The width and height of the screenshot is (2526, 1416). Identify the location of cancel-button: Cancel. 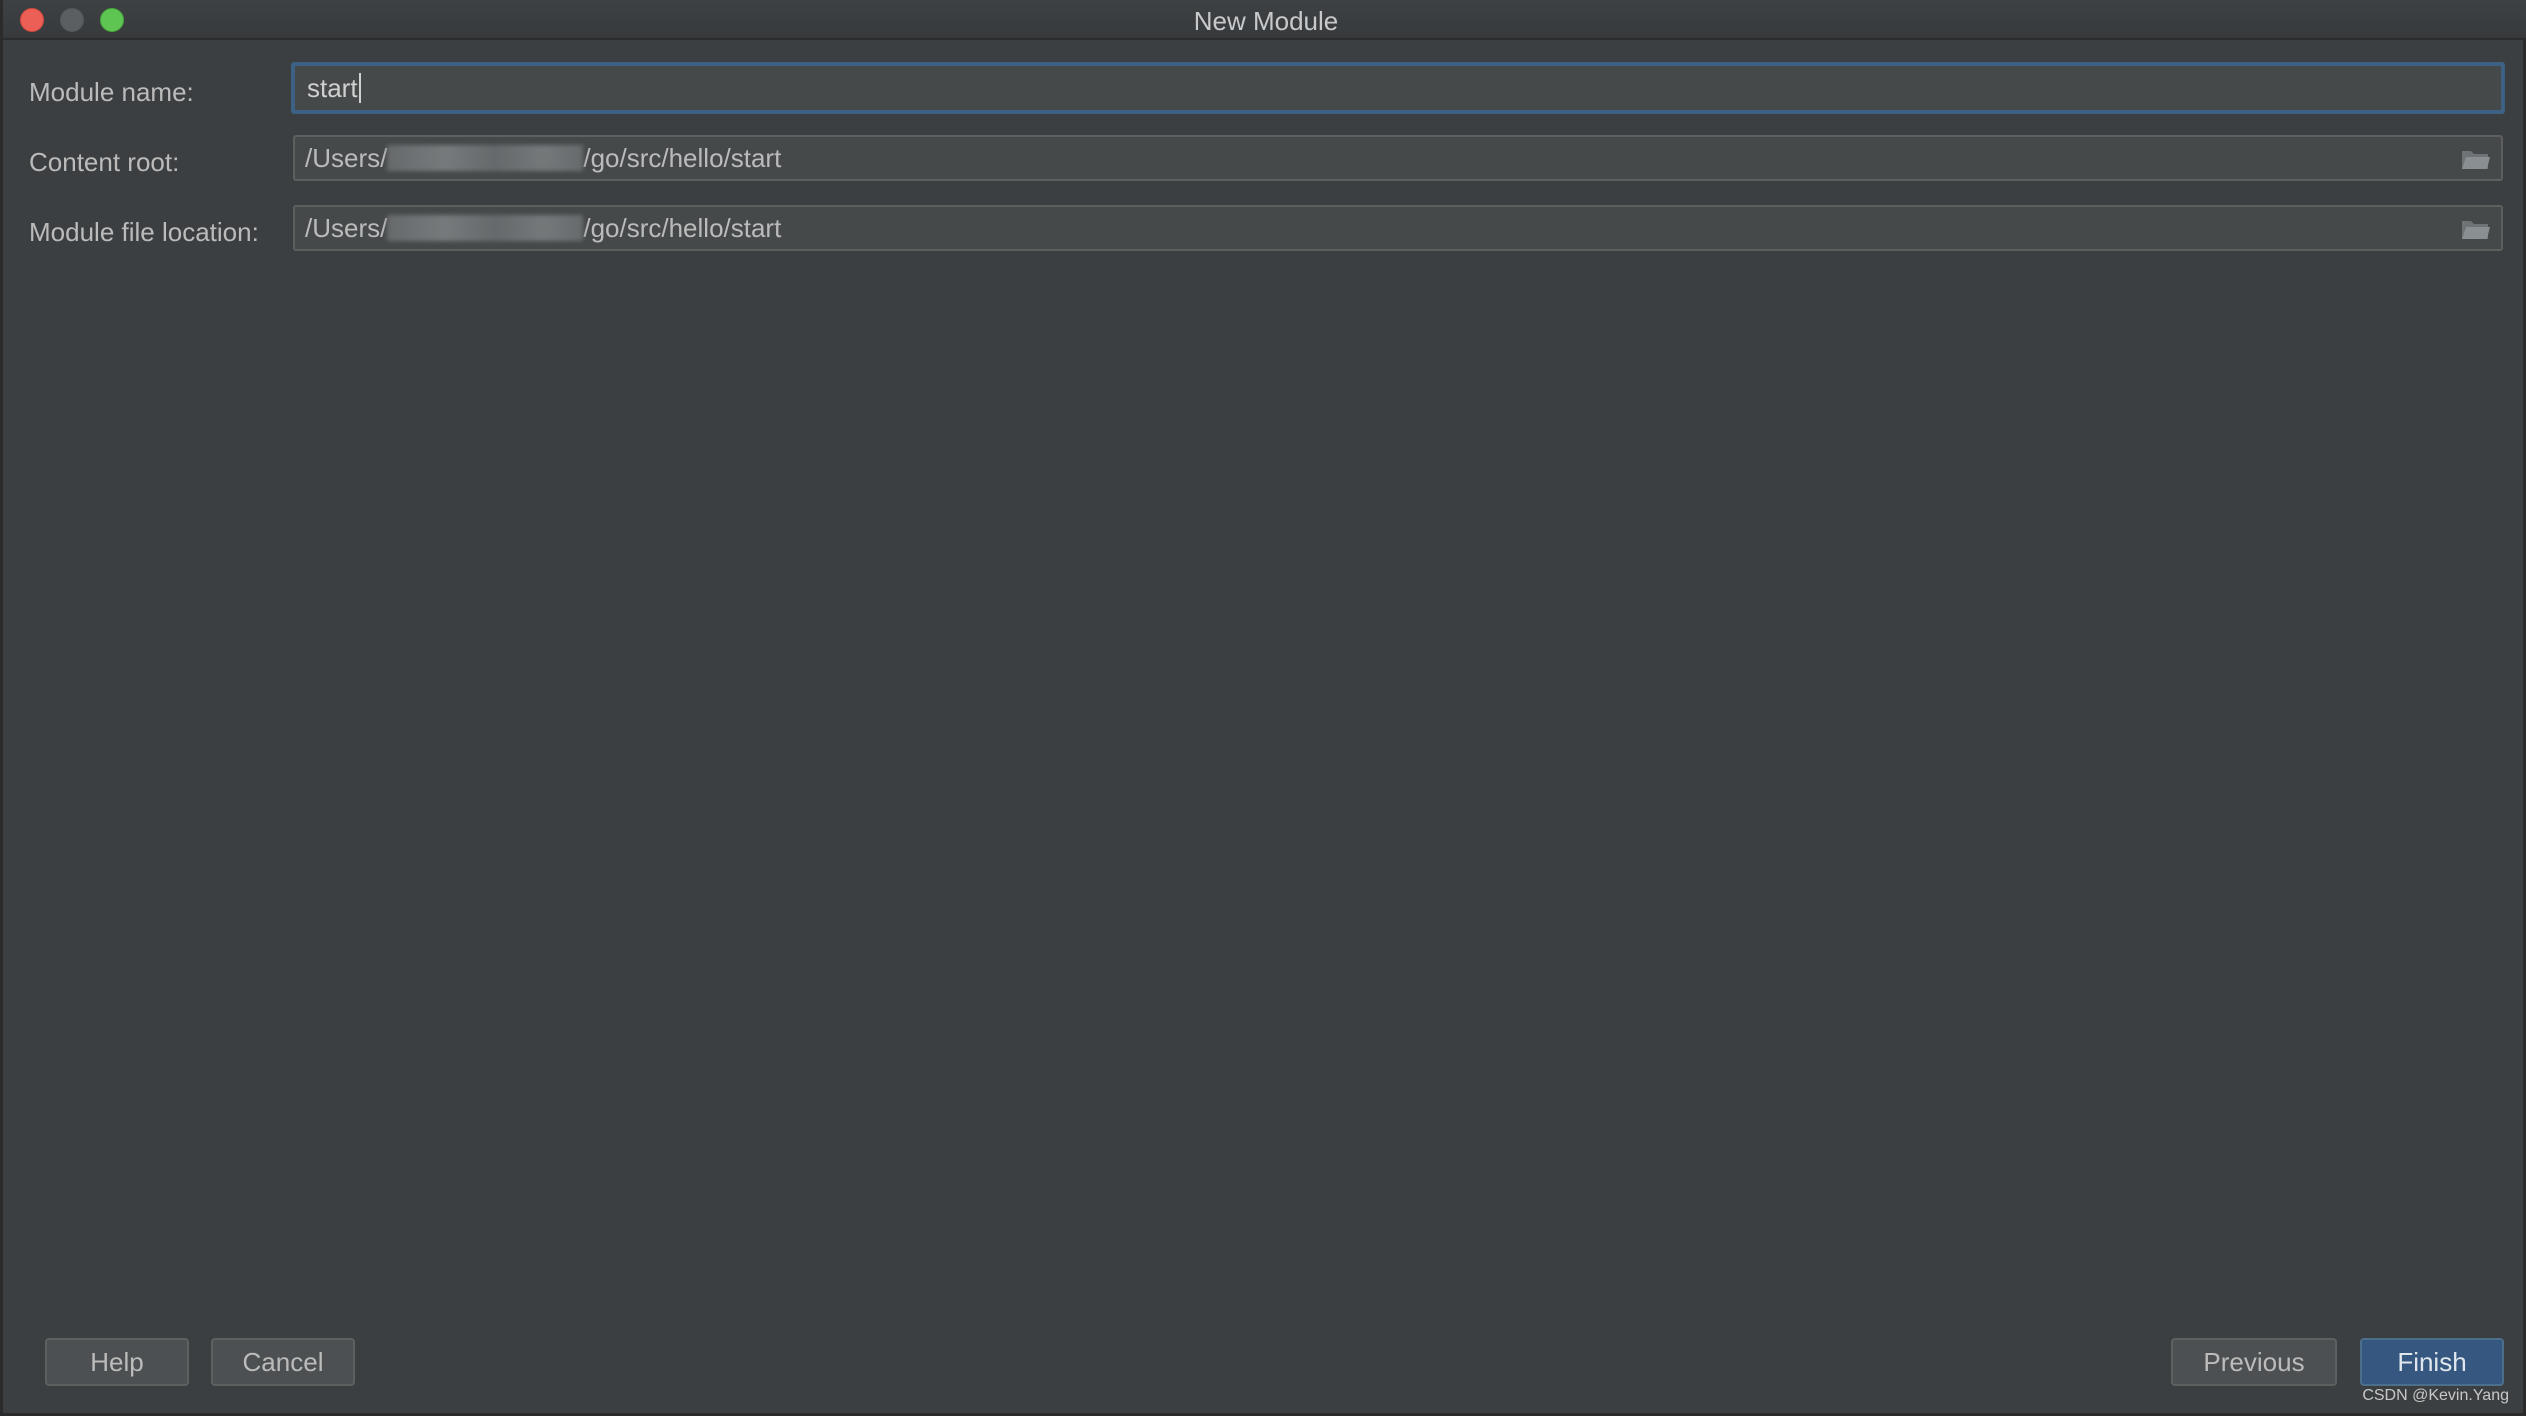
(283, 1362).